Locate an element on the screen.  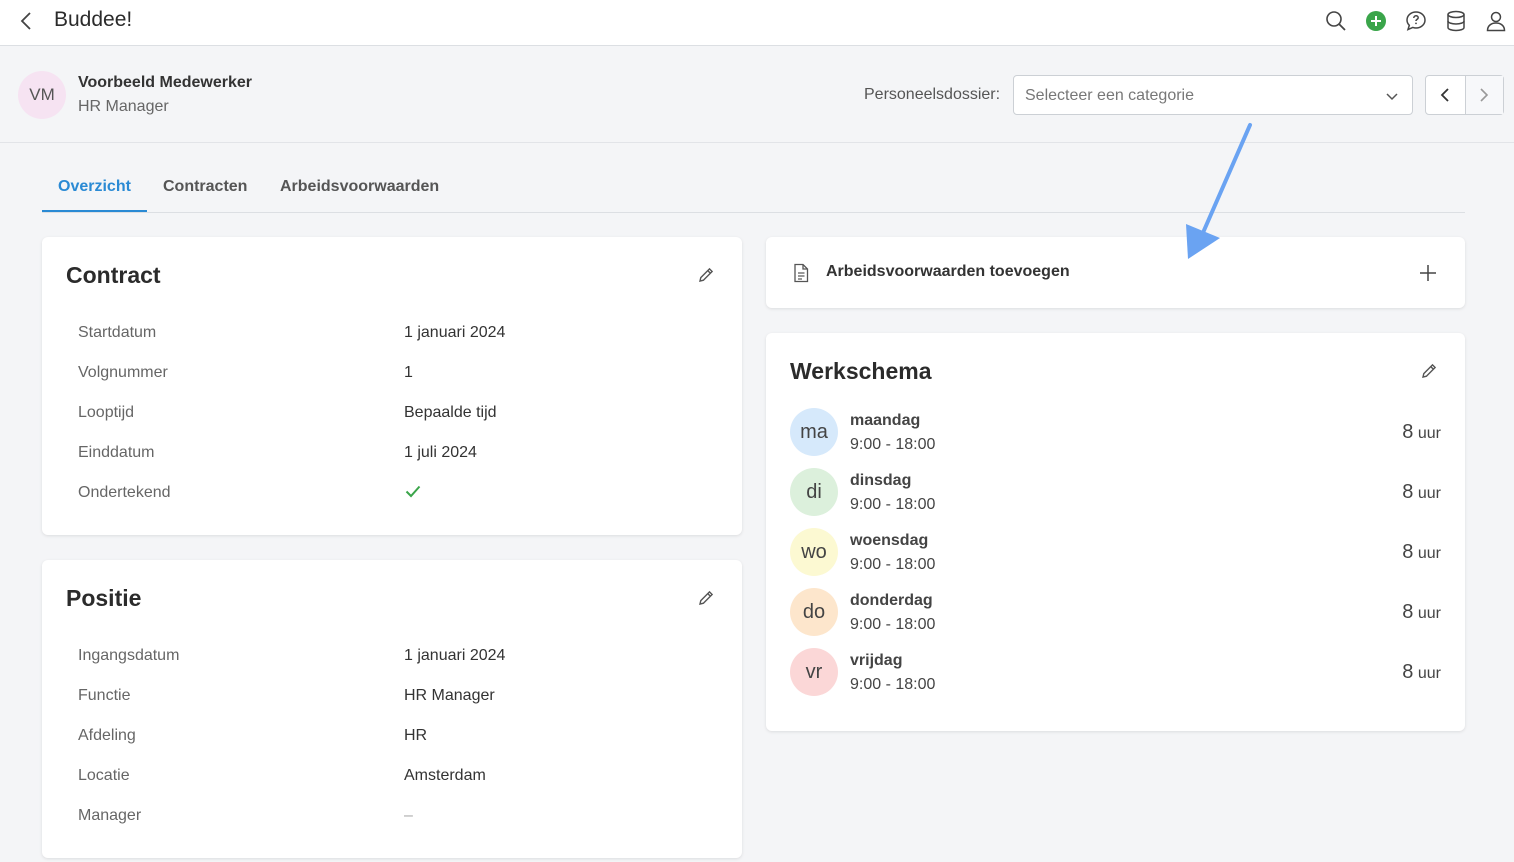
positie-value-locatie: Amsterdam is located at coordinates (445, 775).